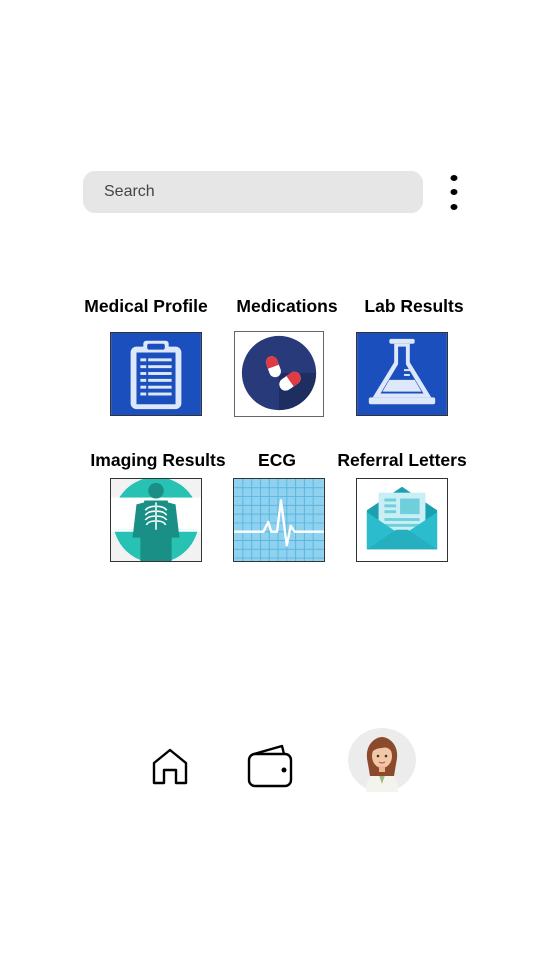  Describe the element at coordinates (414, 306) in the screenshot. I see `lab-results-label: Lab Results` at that location.